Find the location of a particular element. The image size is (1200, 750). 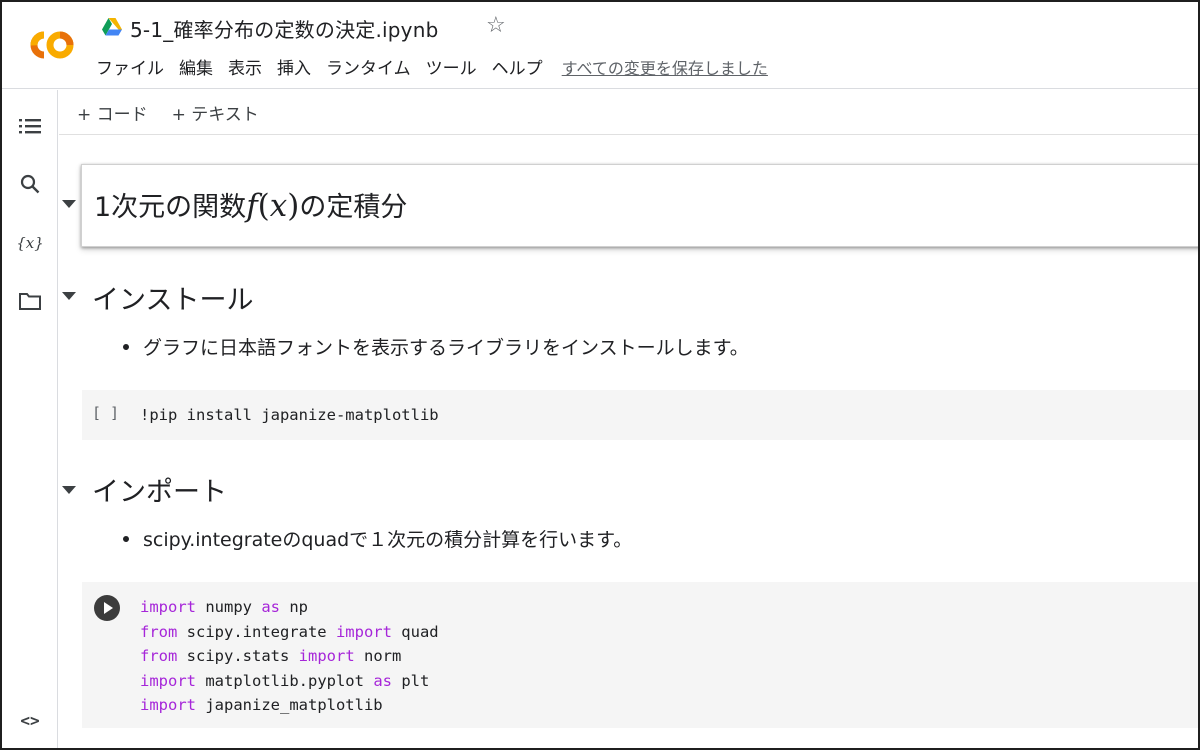

code-snippets-icon: <> is located at coordinates (30, 720).